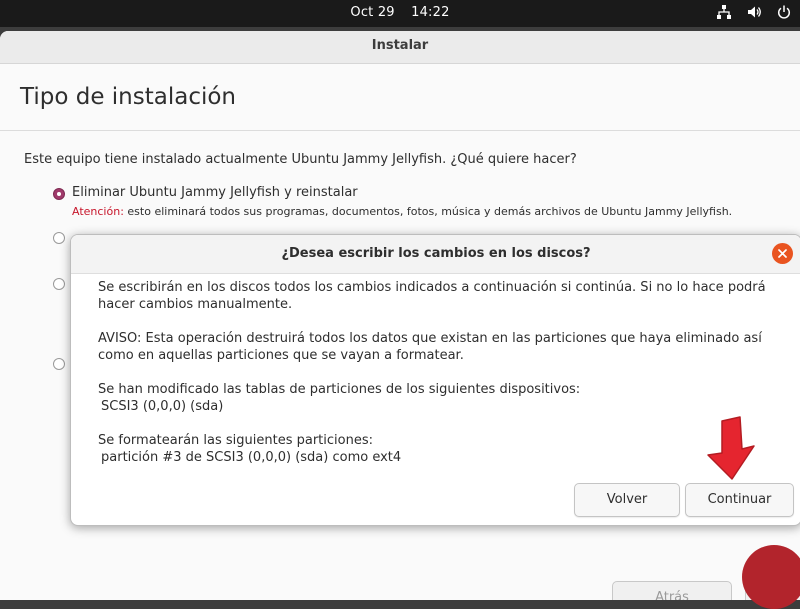  What do you see at coordinates (430, 12) in the screenshot?
I see `clock-time: 14:22` at bounding box center [430, 12].